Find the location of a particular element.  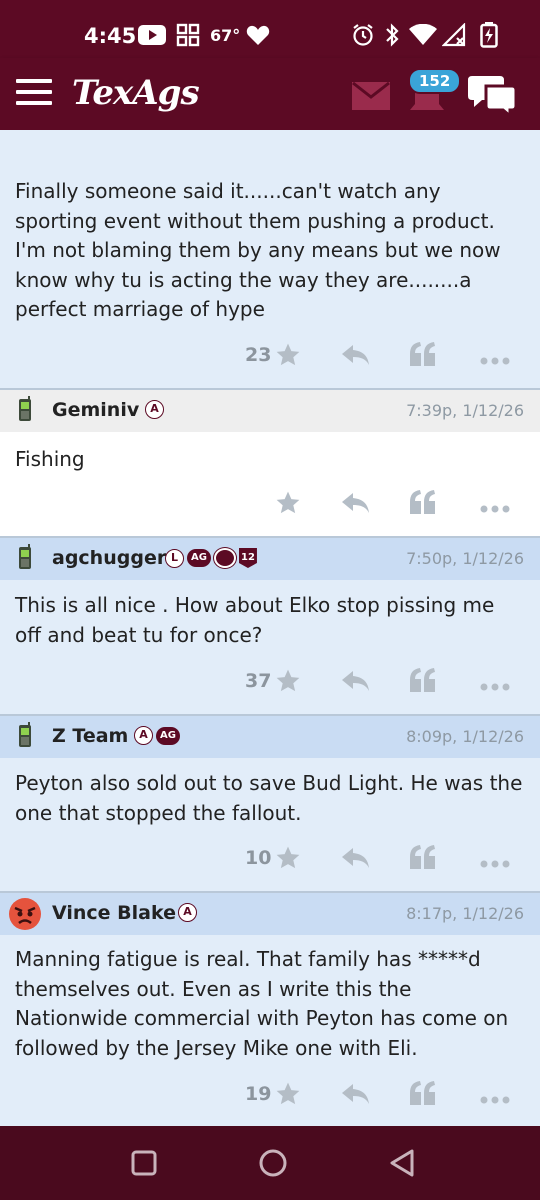

user-badges: L AG 12 is located at coordinates (211, 558).